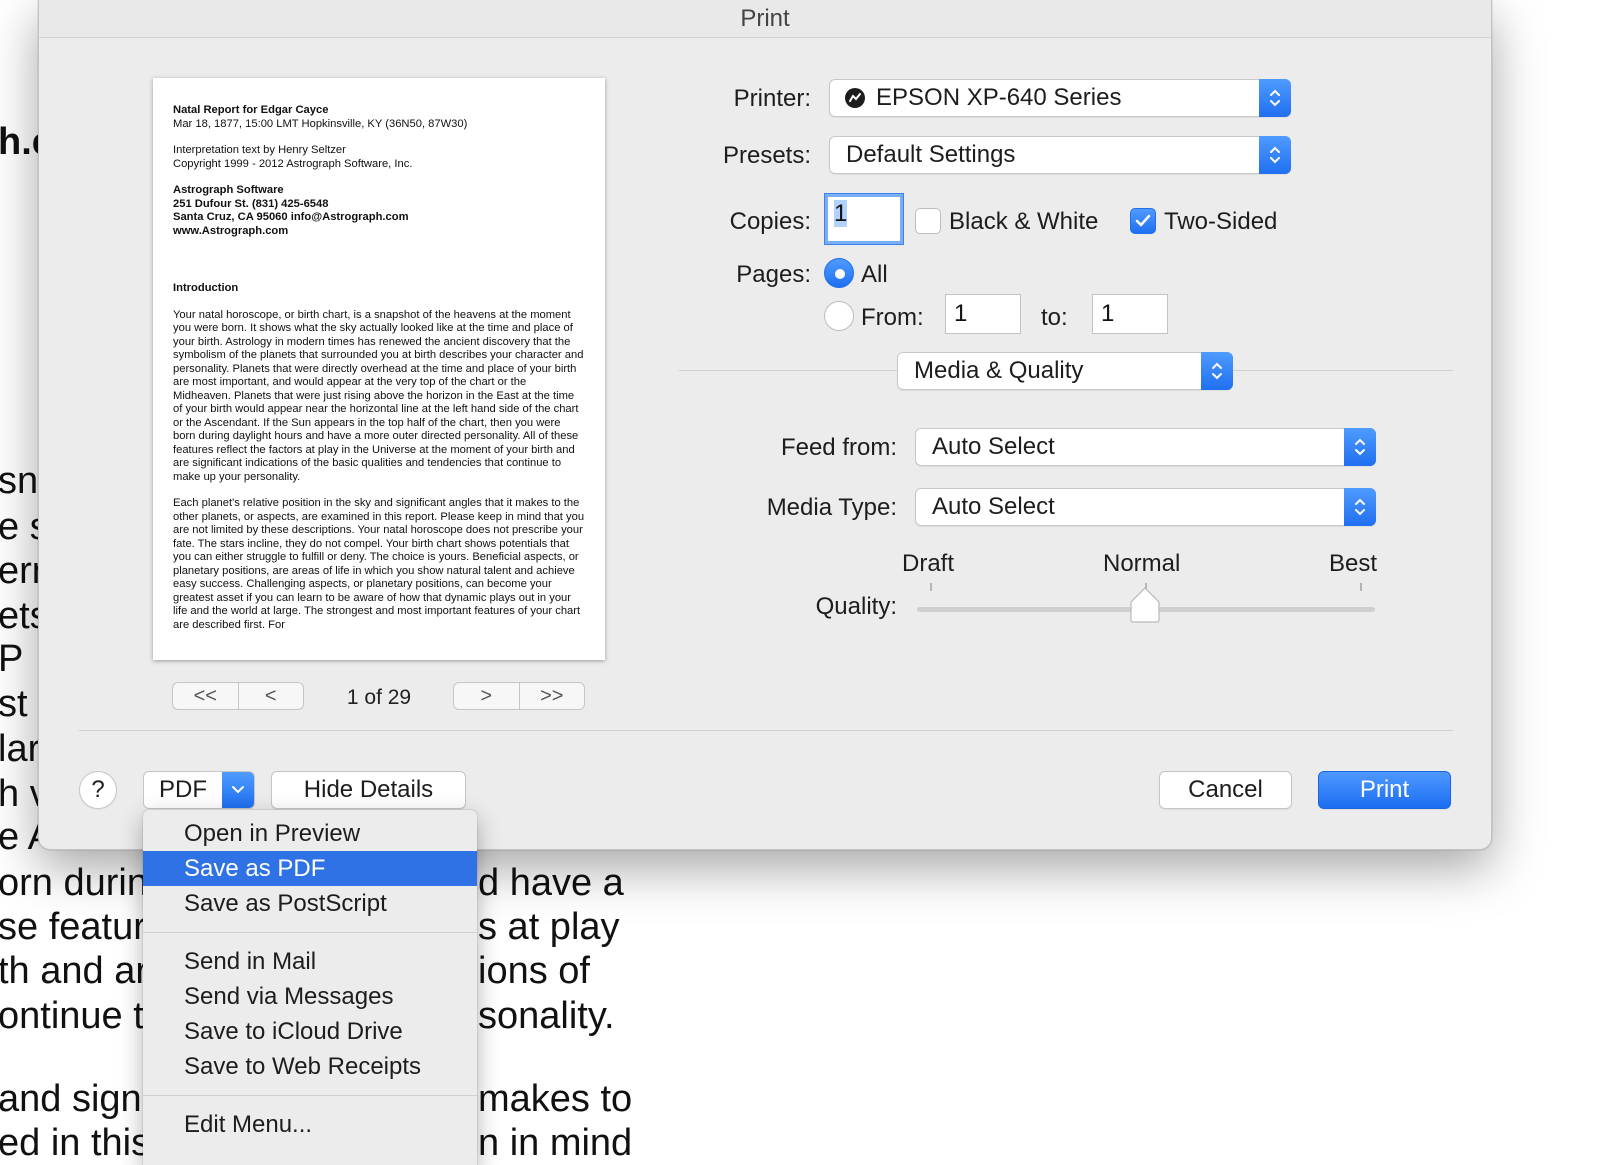  What do you see at coordinates (772, 98) in the screenshot?
I see `printer-label: Printer:` at bounding box center [772, 98].